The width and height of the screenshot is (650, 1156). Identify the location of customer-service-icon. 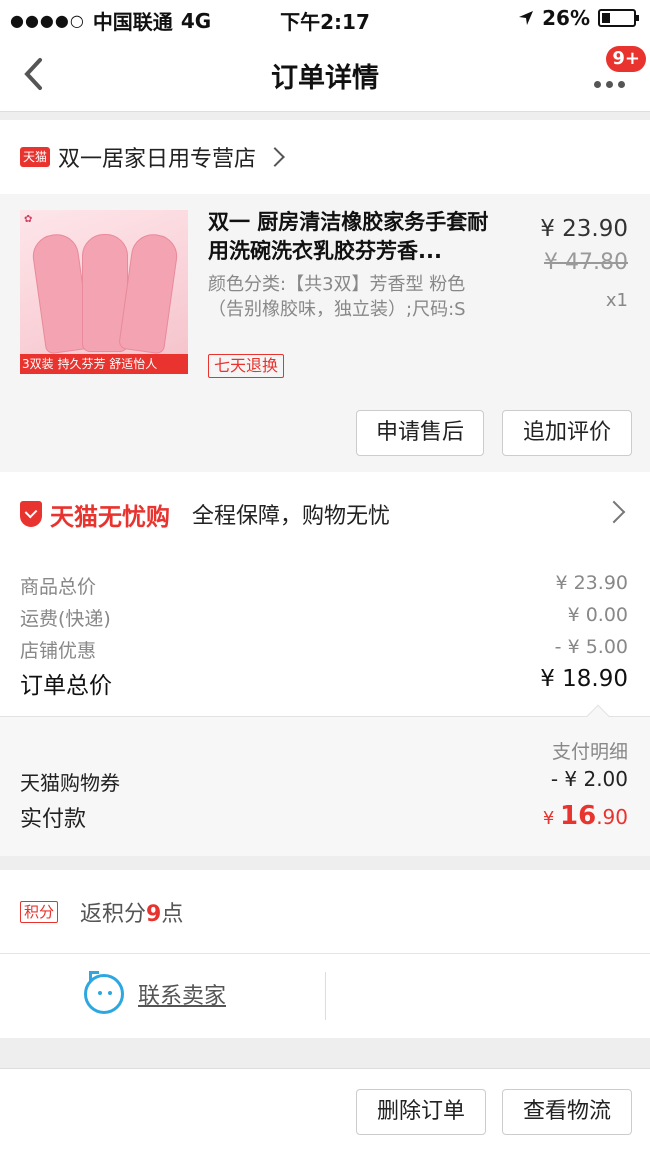
(104, 992).